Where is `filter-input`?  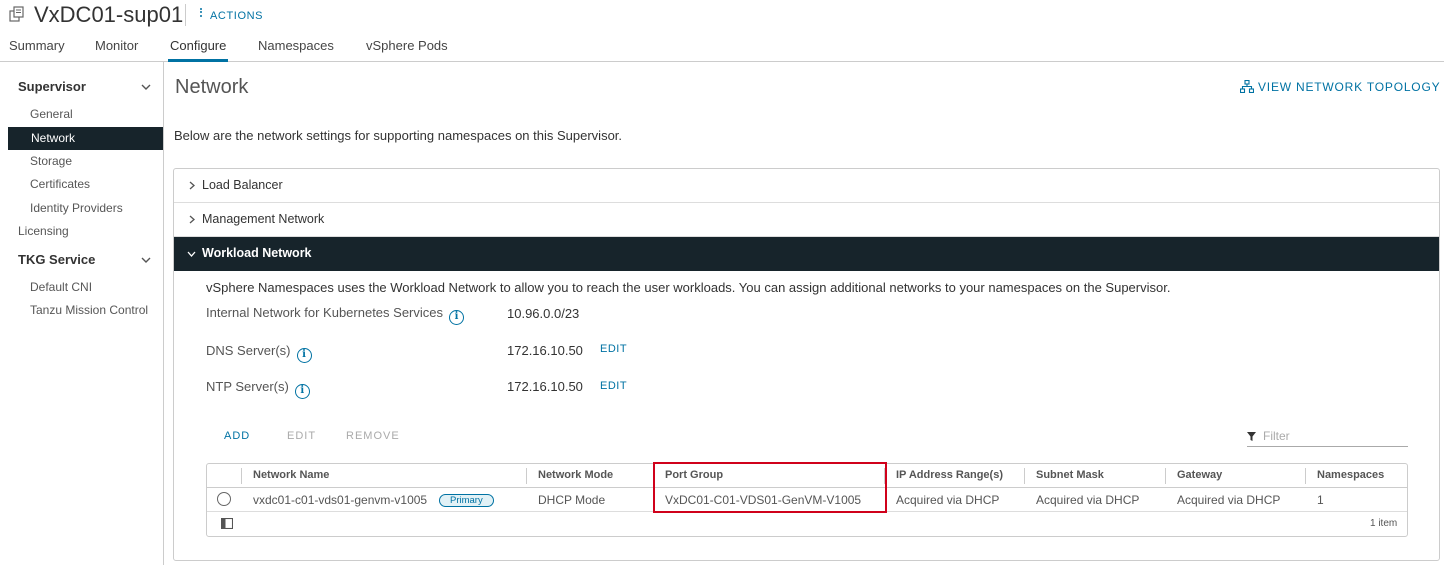
filter-input is located at coordinates (1333, 436).